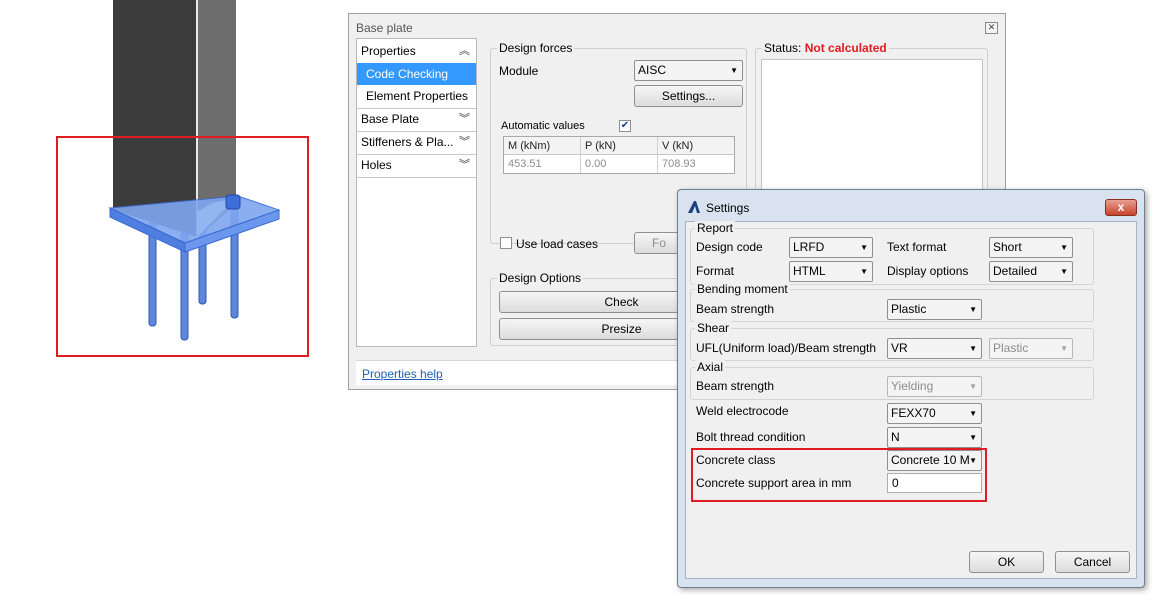 Image resolution: width=1152 pixels, height=596 pixels. What do you see at coordinates (786, 348) in the screenshot?
I see `ufl-label: UFL(Uniform load)/Beam strength` at bounding box center [786, 348].